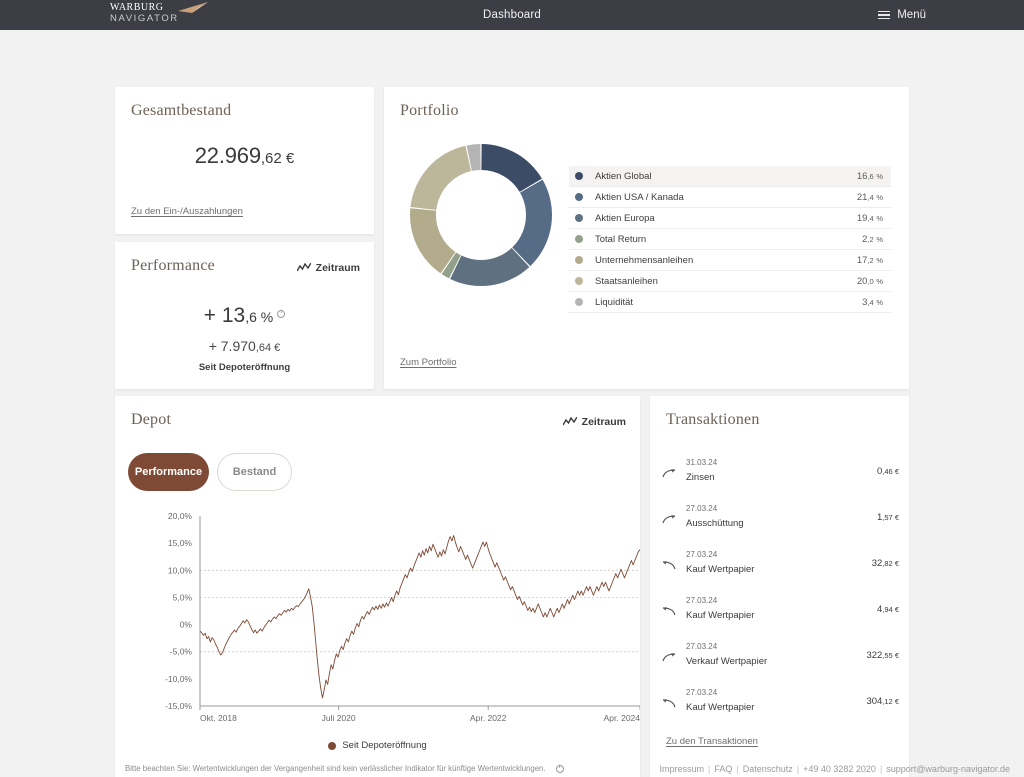 The height and width of the screenshot is (777, 1024). Describe the element at coordinates (780, 474) in the screenshot. I see `transaction-row: 31.03.24 Zinsen 0,46 €` at that location.